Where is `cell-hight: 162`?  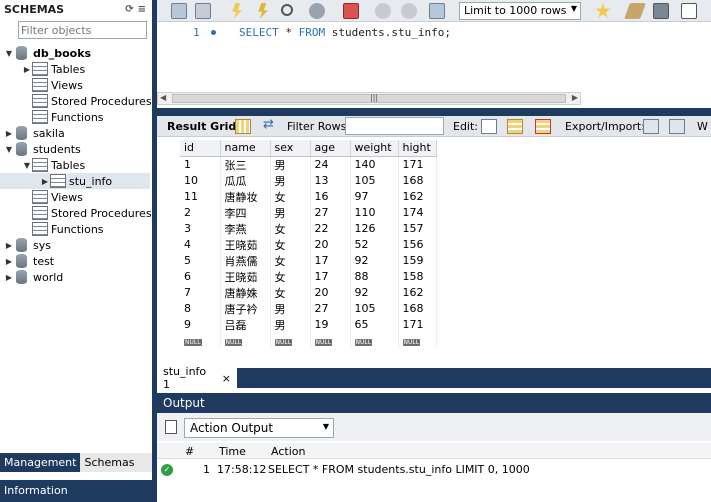 cell-hight: 162 is located at coordinates (417, 196).